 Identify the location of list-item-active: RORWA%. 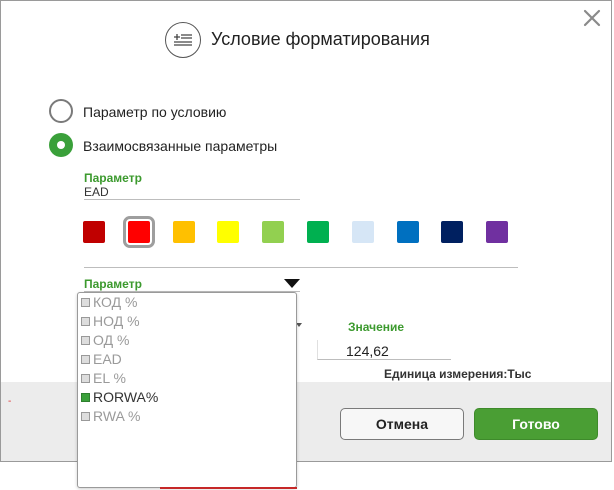
(119, 397).